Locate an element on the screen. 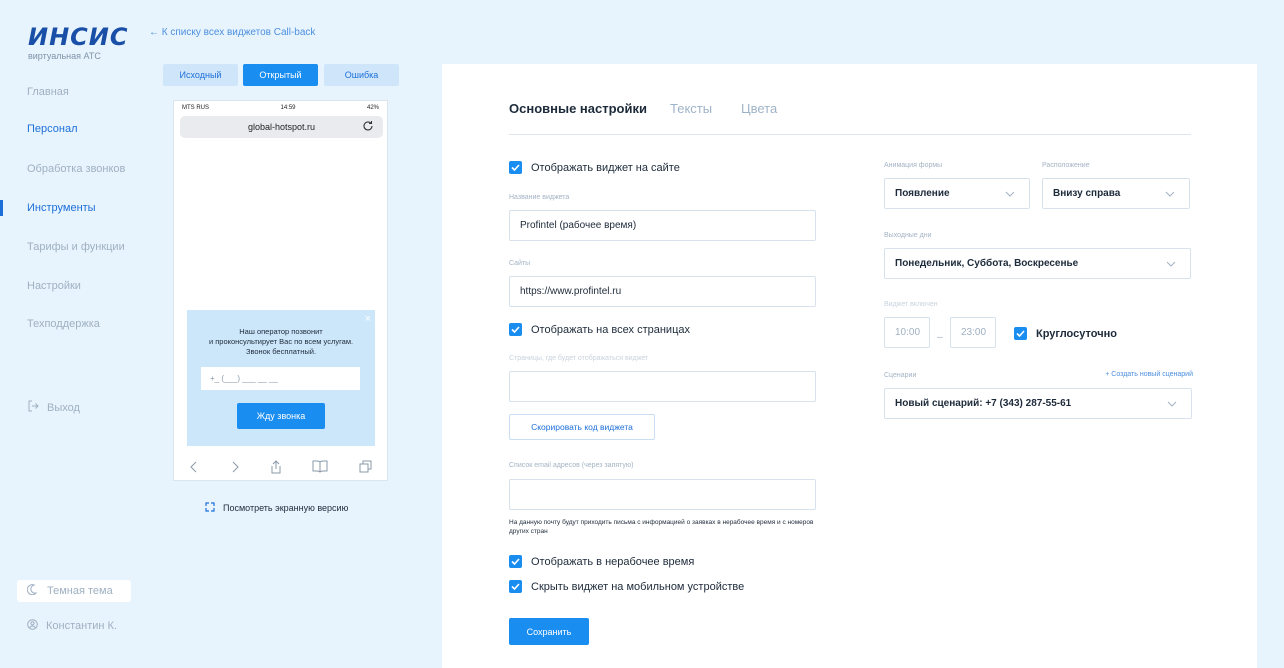 This screenshot has width=1284, height=668. sidebar-item-tools: Инструменты is located at coordinates (61, 208).